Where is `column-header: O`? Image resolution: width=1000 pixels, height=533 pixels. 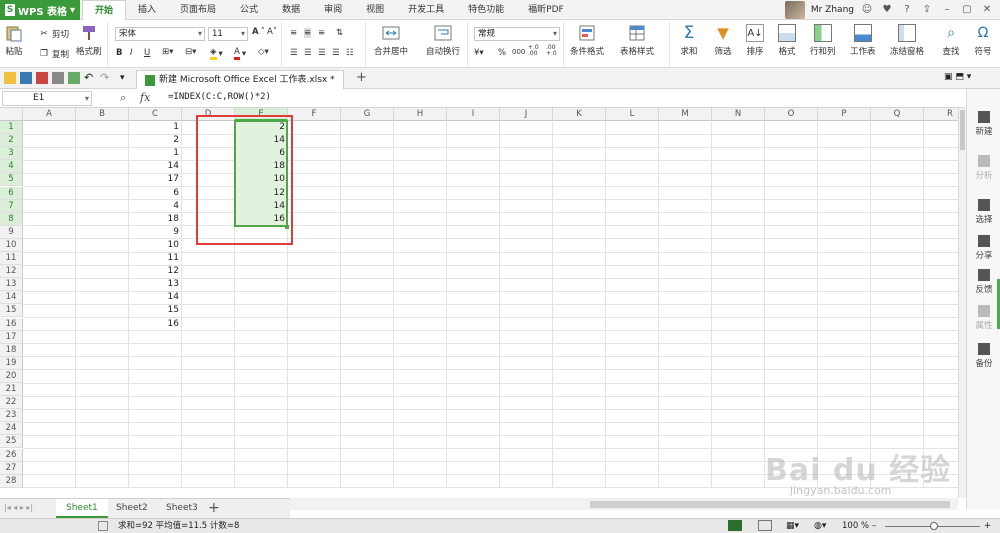 column-header: O is located at coordinates (791, 114).